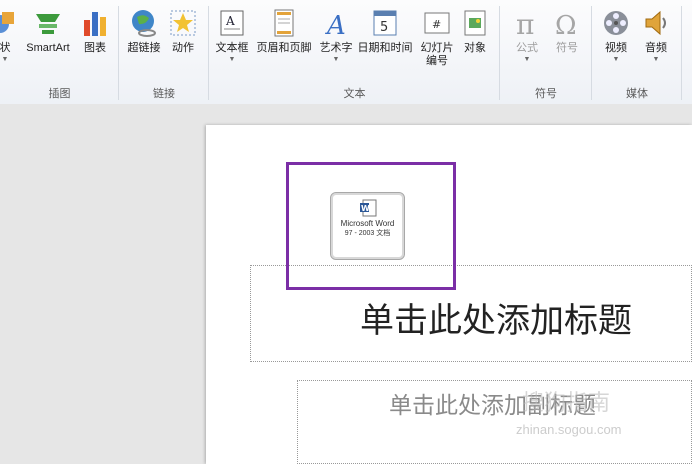 Image resolution: width=692 pixels, height=464 pixels. What do you see at coordinates (496, 321) in the screenshot?
I see `title-placeholder-text: 单击此处添加标题` at bounding box center [496, 321].